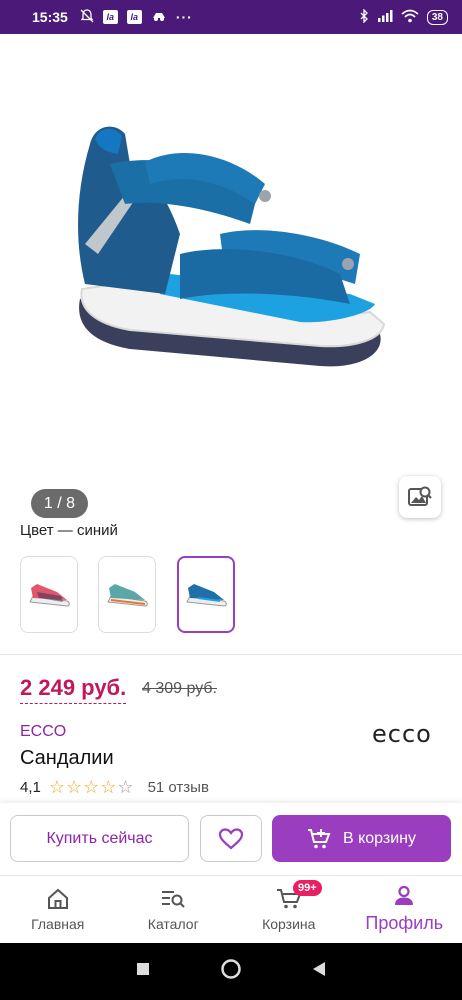  Describe the element at coordinates (99, 838) in the screenshot. I see `buy-now-button: Купить сейчас` at that location.